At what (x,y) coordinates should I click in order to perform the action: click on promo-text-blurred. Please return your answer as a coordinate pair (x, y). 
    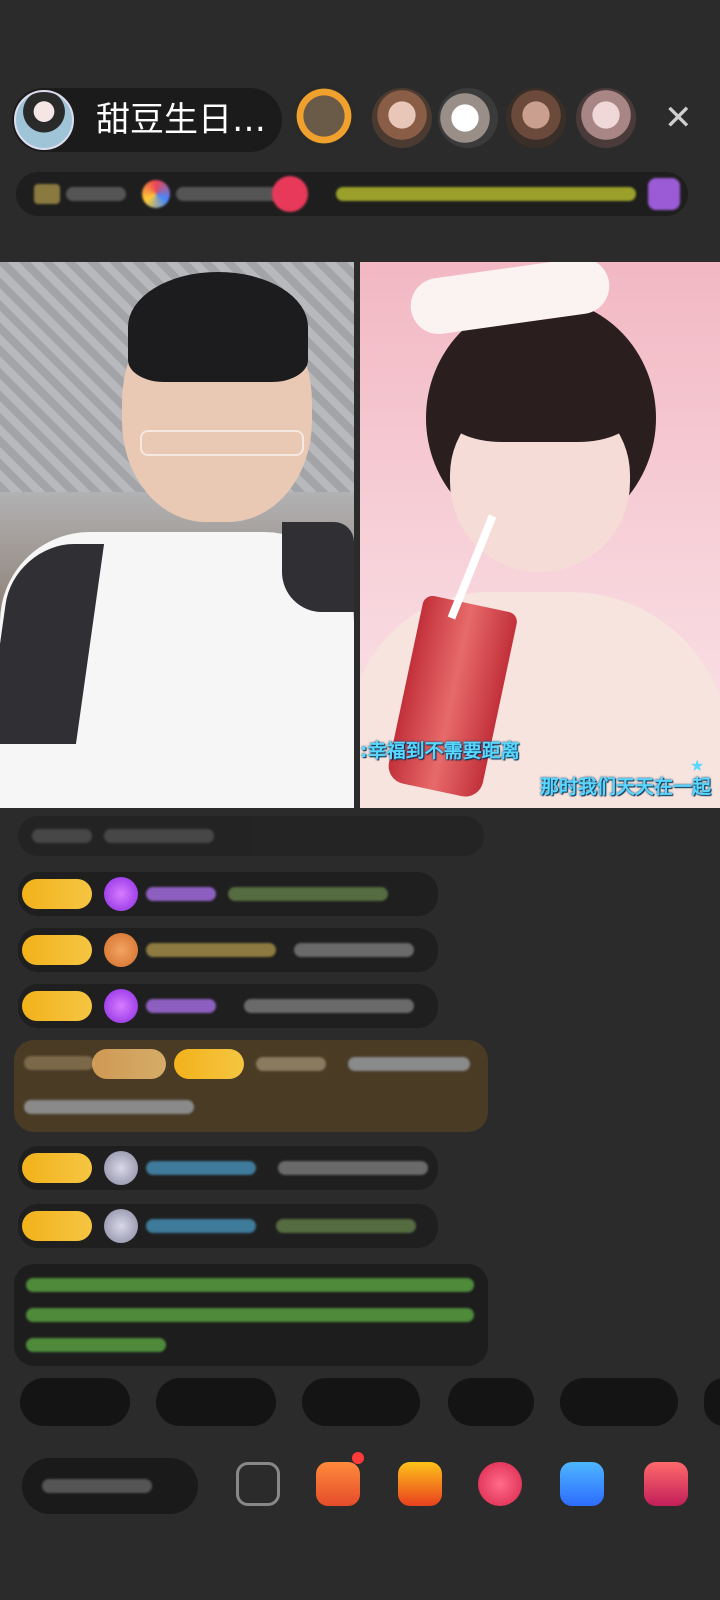
    Looking at the image, I should click on (486, 194).